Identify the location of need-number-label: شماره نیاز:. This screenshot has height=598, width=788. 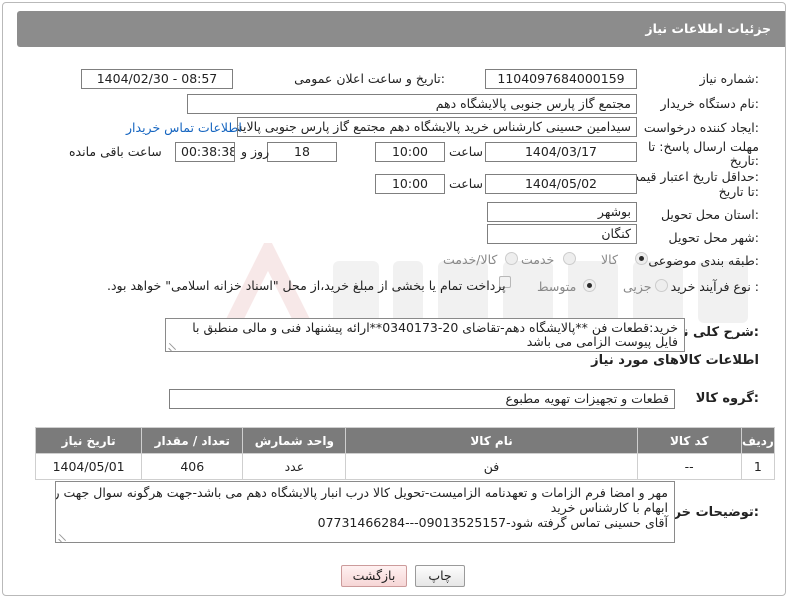
(729, 78).